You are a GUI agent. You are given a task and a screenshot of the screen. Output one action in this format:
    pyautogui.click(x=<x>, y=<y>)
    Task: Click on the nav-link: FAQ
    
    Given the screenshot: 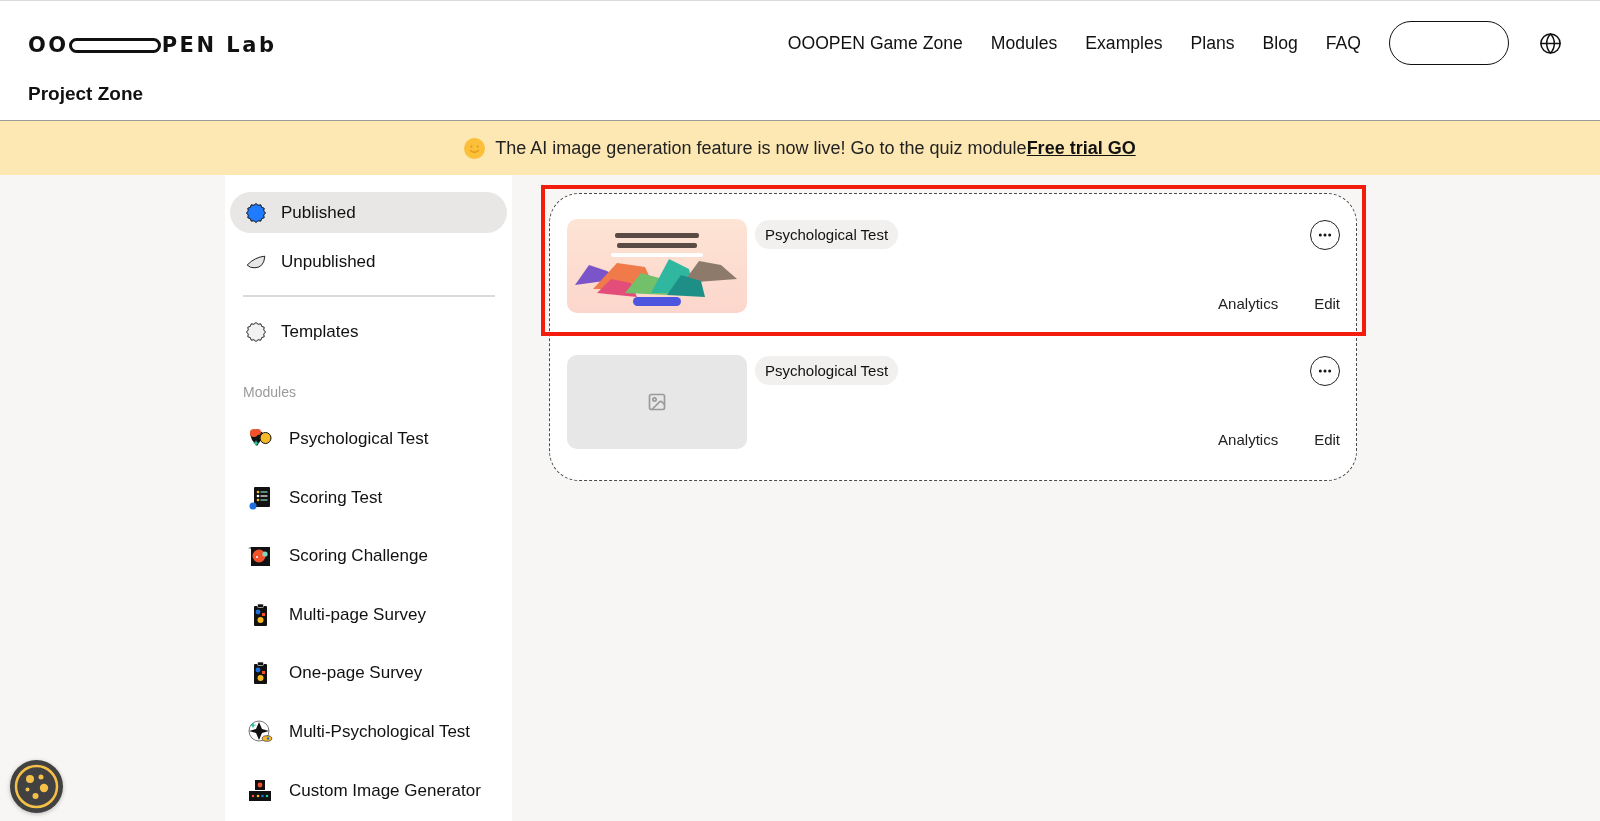 What is the action you would take?
    pyautogui.click(x=1343, y=43)
    